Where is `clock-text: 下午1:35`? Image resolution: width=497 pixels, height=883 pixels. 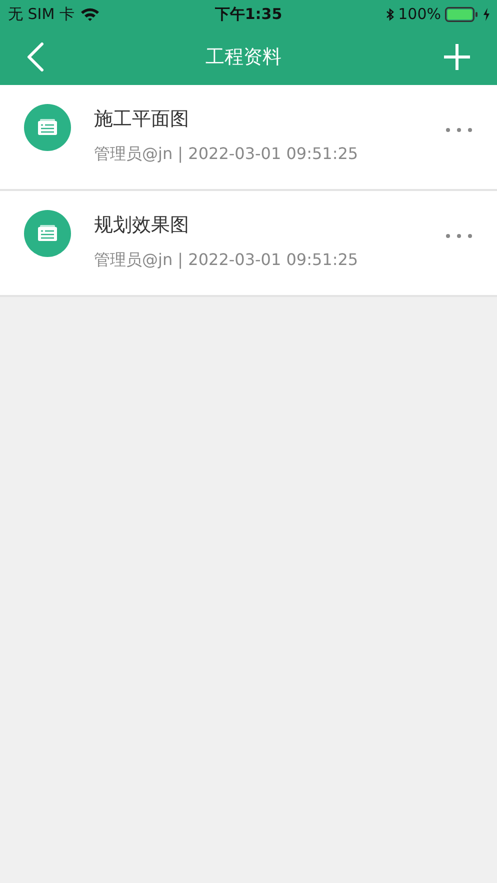
clock-text: 下午1:35 is located at coordinates (248, 14).